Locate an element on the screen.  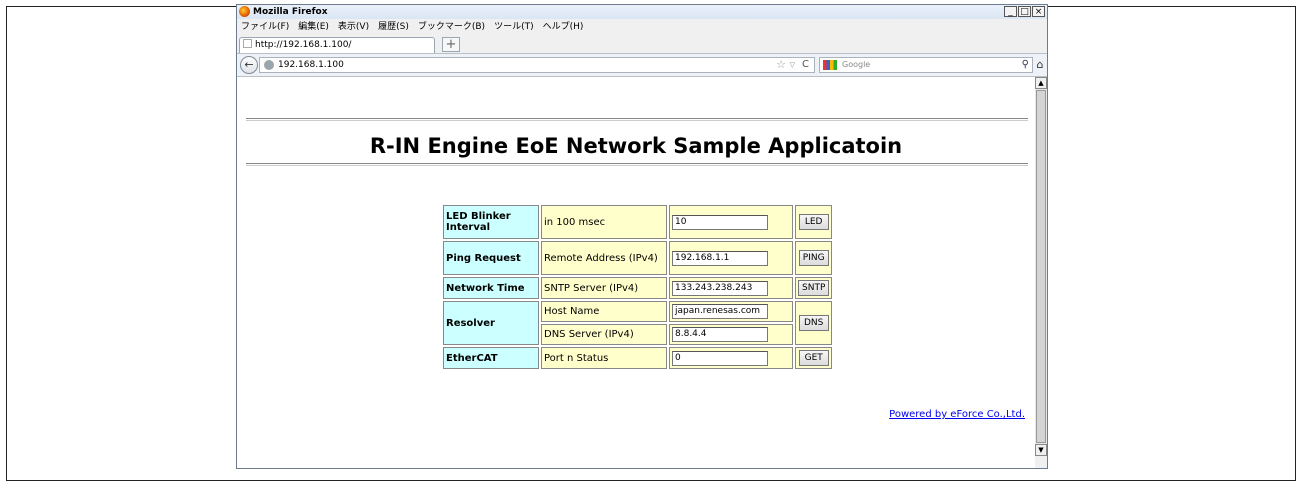
led-button: LED is located at coordinates (813, 222).